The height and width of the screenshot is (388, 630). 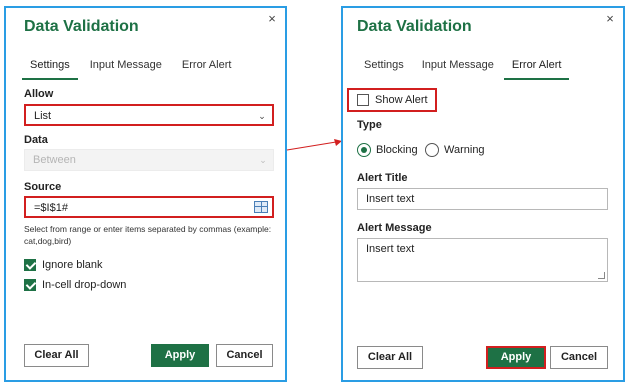 I want to click on type-label: Type, so click(x=369, y=125).